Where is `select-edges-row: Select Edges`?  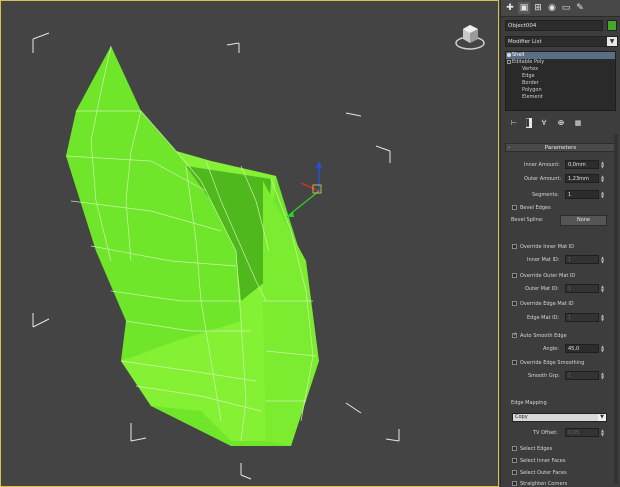 select-edges-row: Select Edges is located at coordinates (560, 449).